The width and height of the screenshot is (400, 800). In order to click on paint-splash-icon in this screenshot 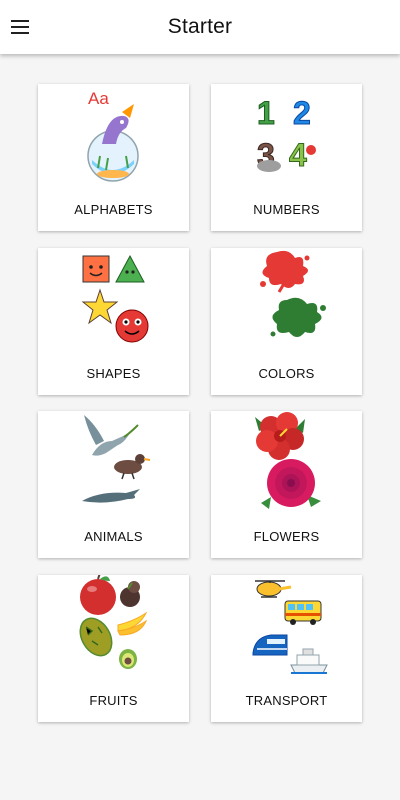, I will do `click(293, 293)`.